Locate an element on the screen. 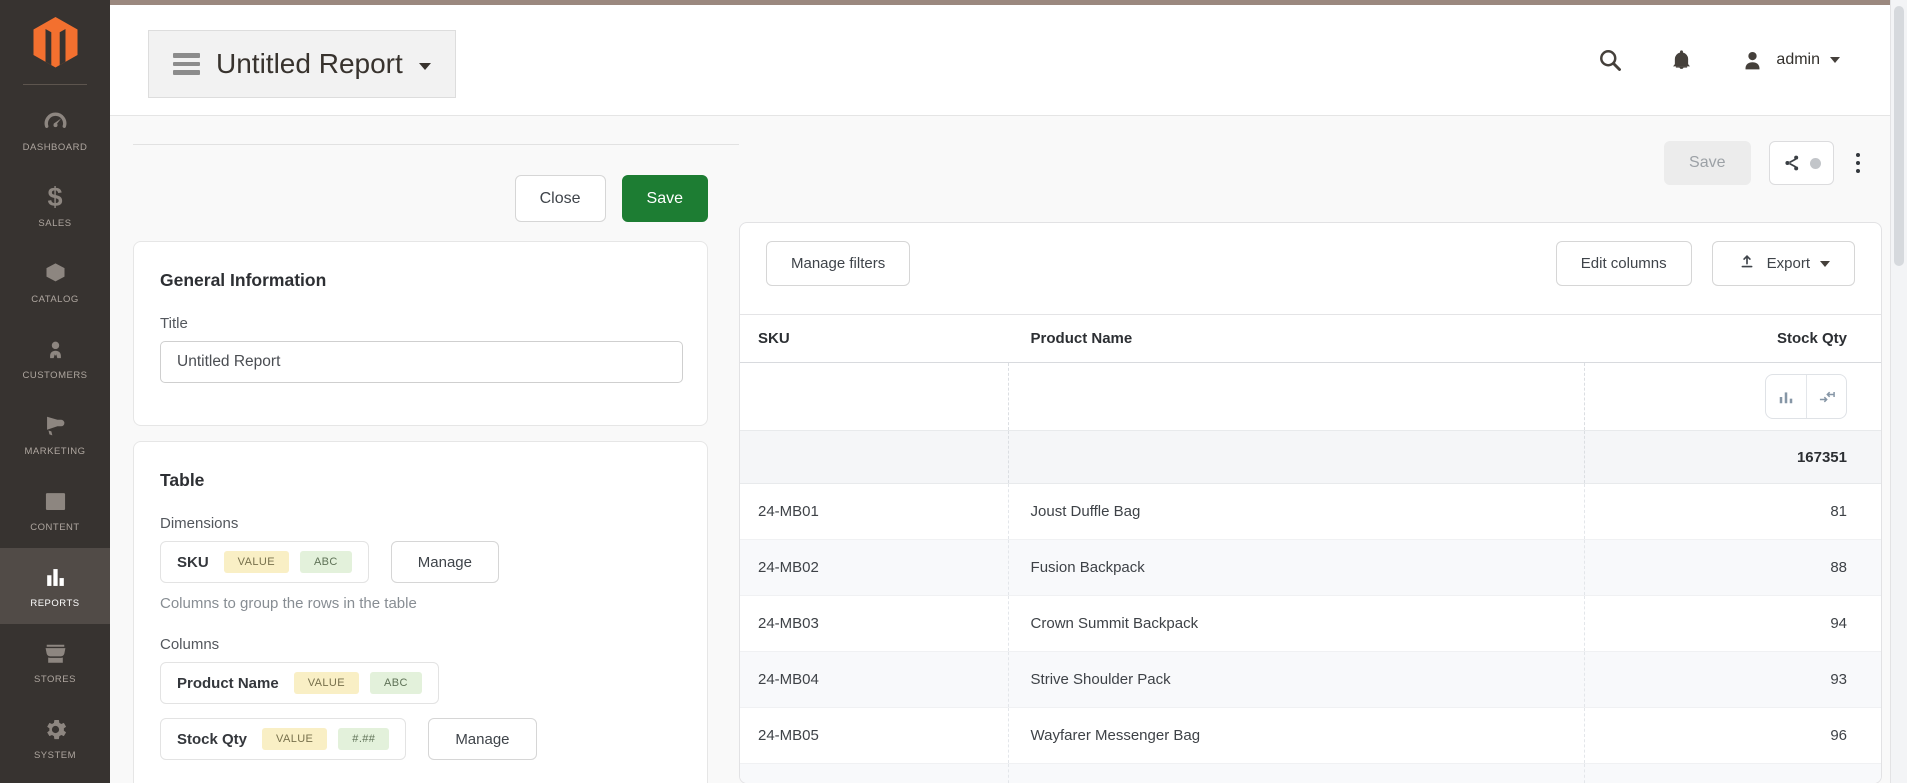 The image size is (1907, 783). cell-qty: 94 is located at coordinates (1838, 623).